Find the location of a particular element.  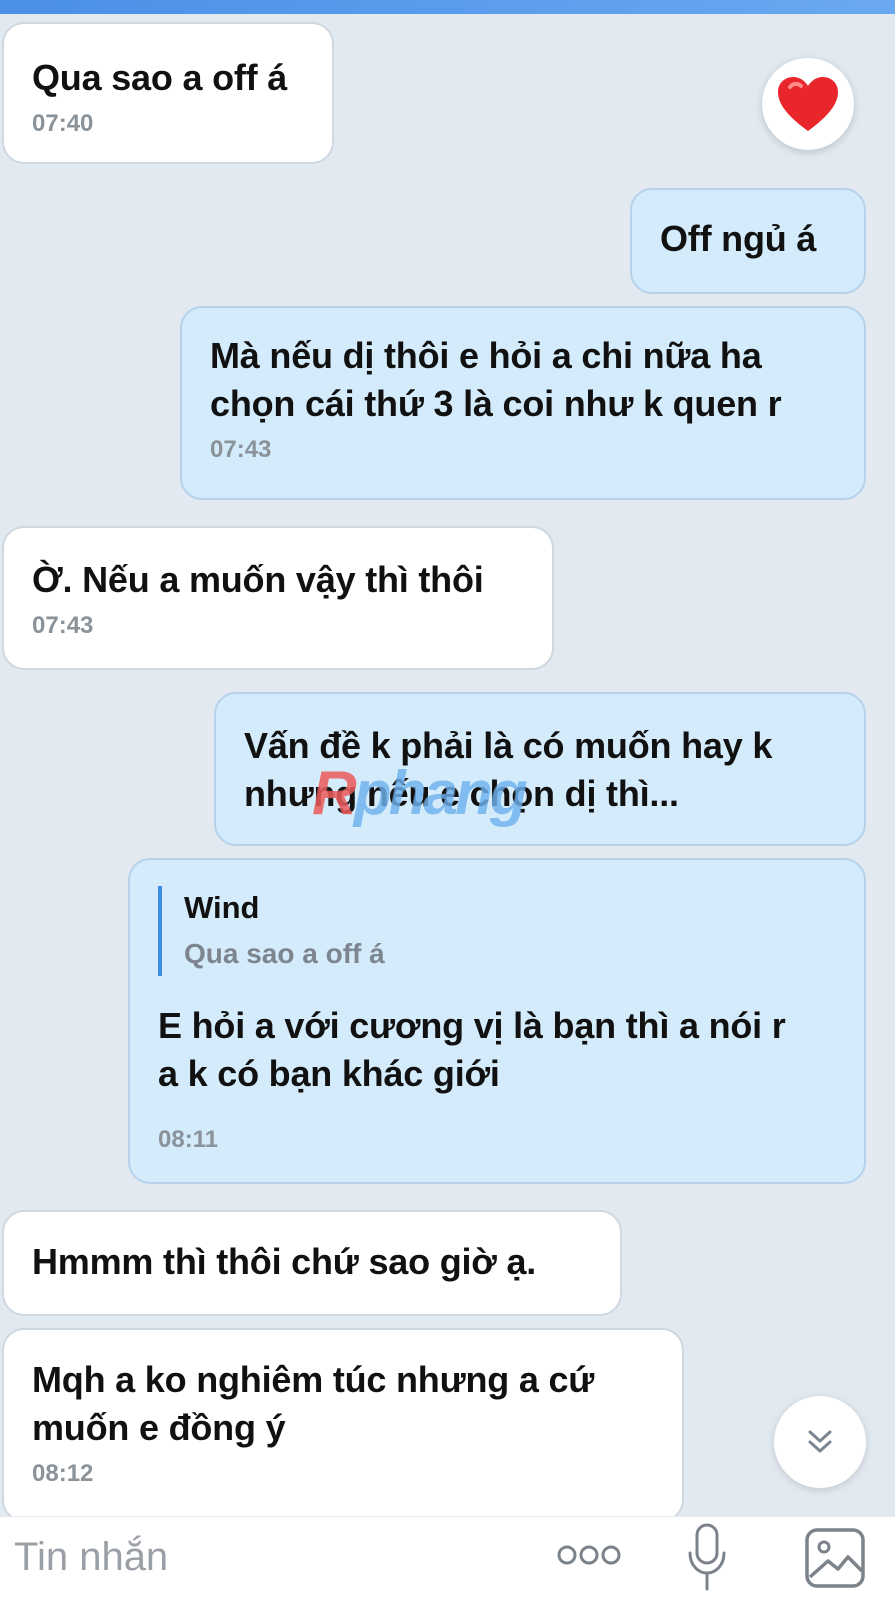

image-icon is located at coordinates (835, 1558).